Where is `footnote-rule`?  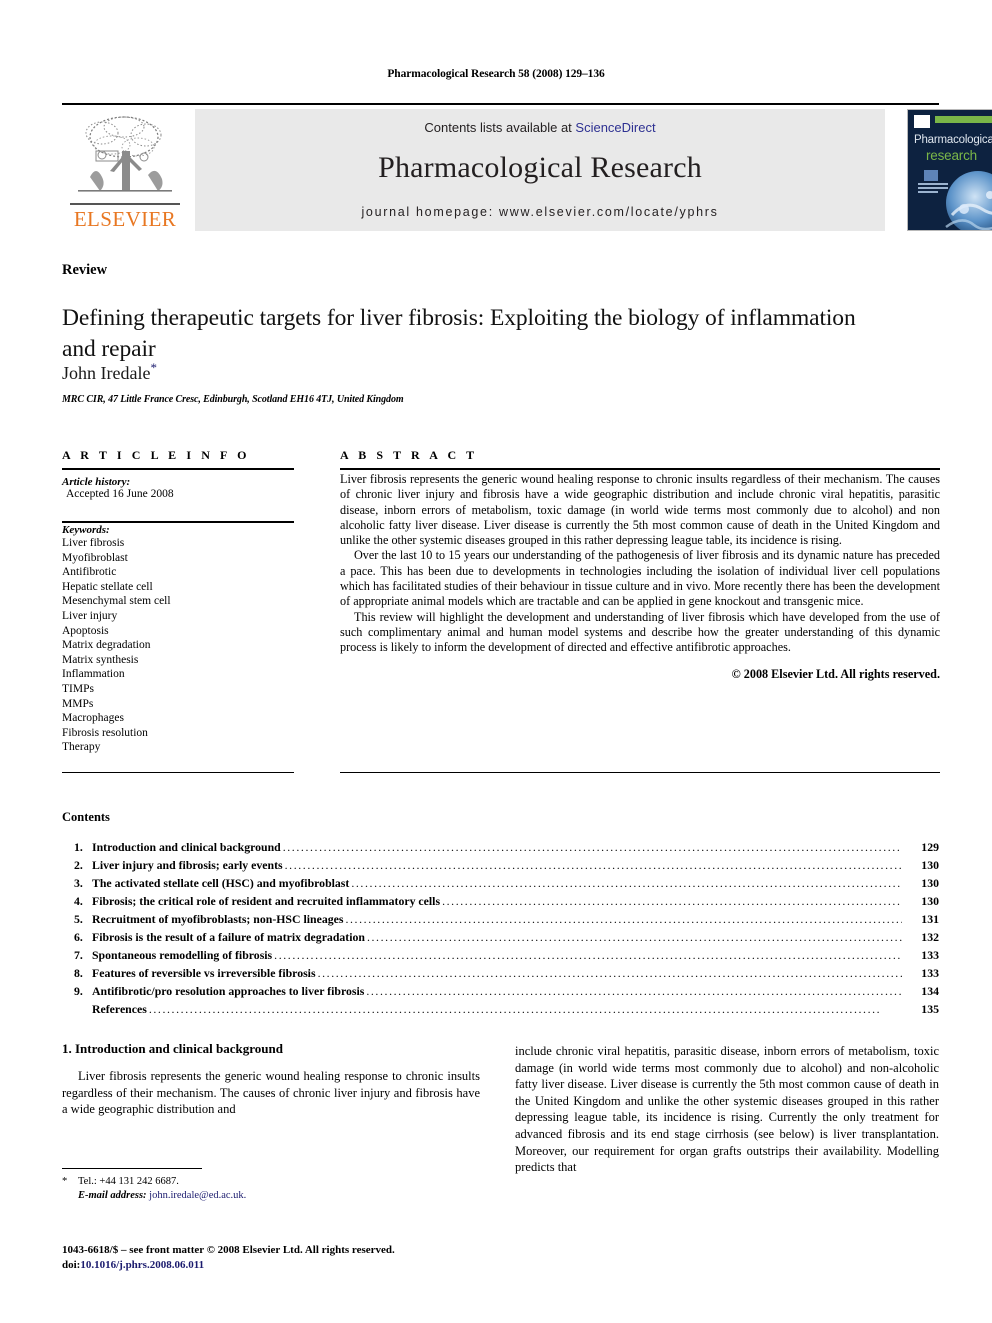 footnote-rule is located at coordinates (132, 1168).